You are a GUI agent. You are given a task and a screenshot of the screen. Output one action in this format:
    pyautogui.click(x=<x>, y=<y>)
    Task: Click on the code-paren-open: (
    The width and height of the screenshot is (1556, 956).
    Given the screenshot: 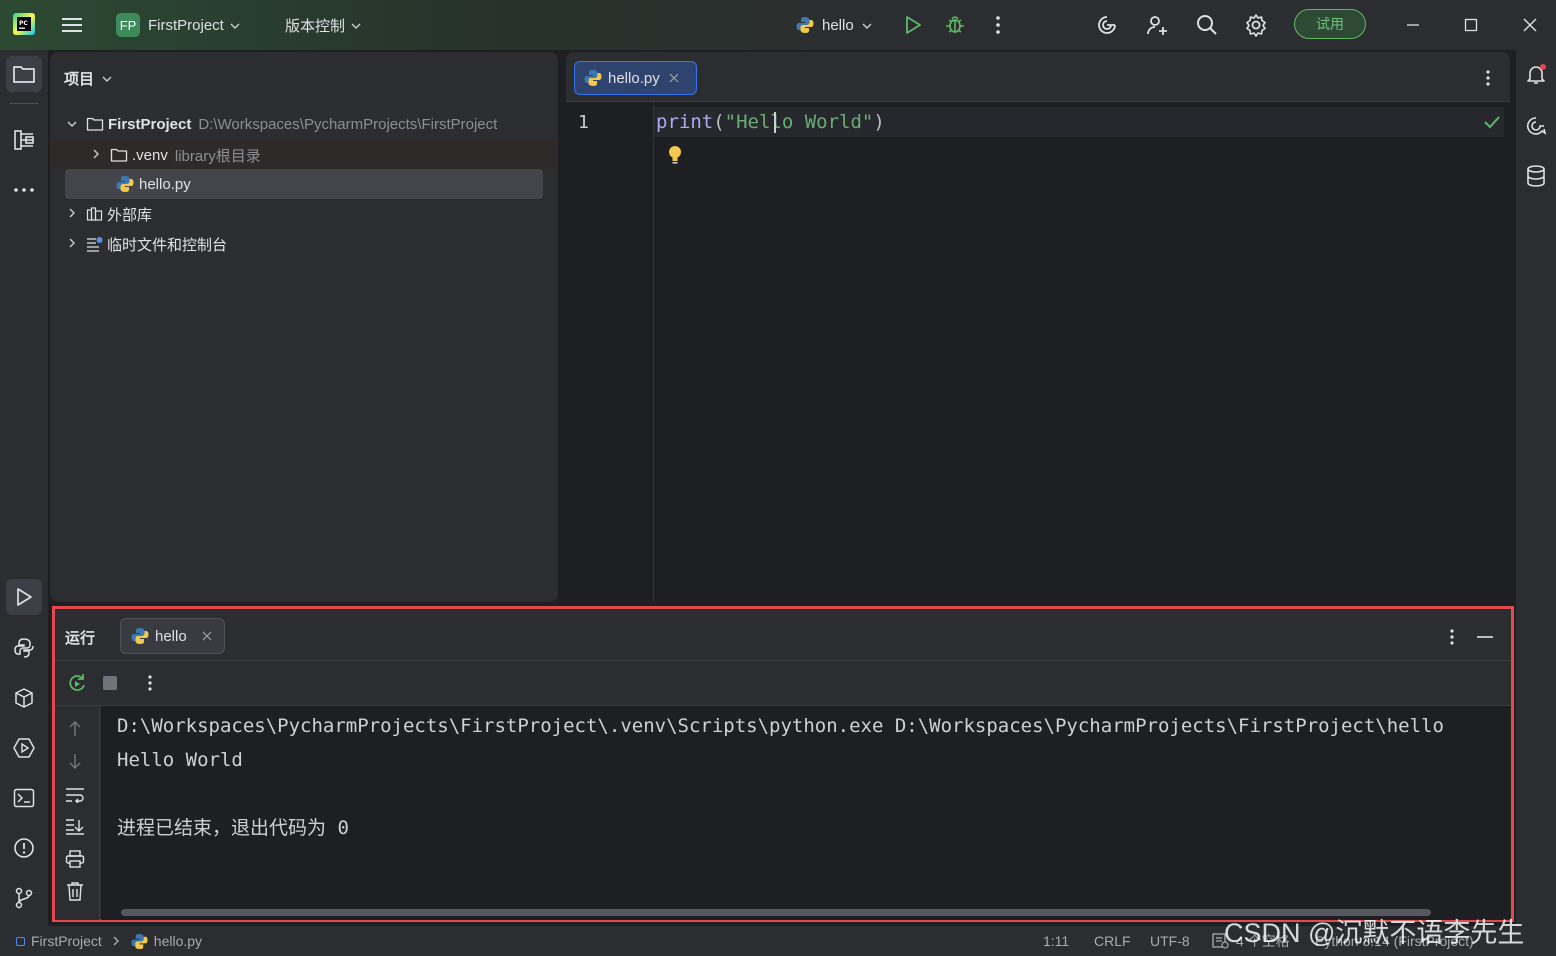 What is the action you would take?
    pyautogui.click(x=719, y=122)
    